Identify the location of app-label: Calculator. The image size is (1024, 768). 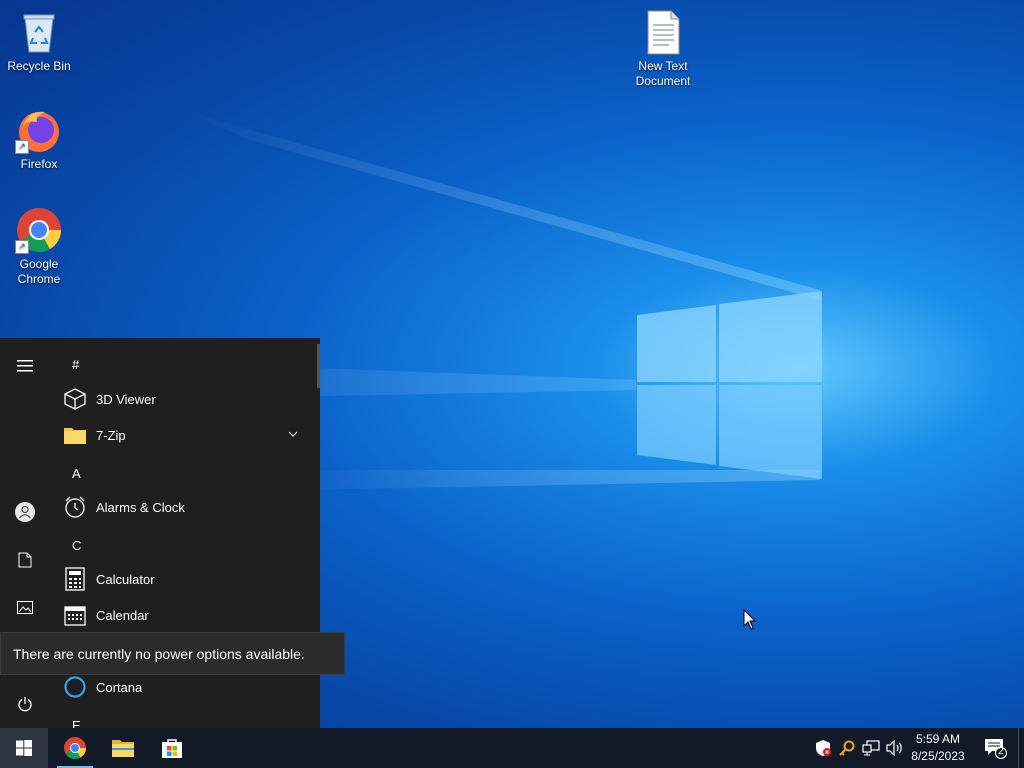
(125, 579).